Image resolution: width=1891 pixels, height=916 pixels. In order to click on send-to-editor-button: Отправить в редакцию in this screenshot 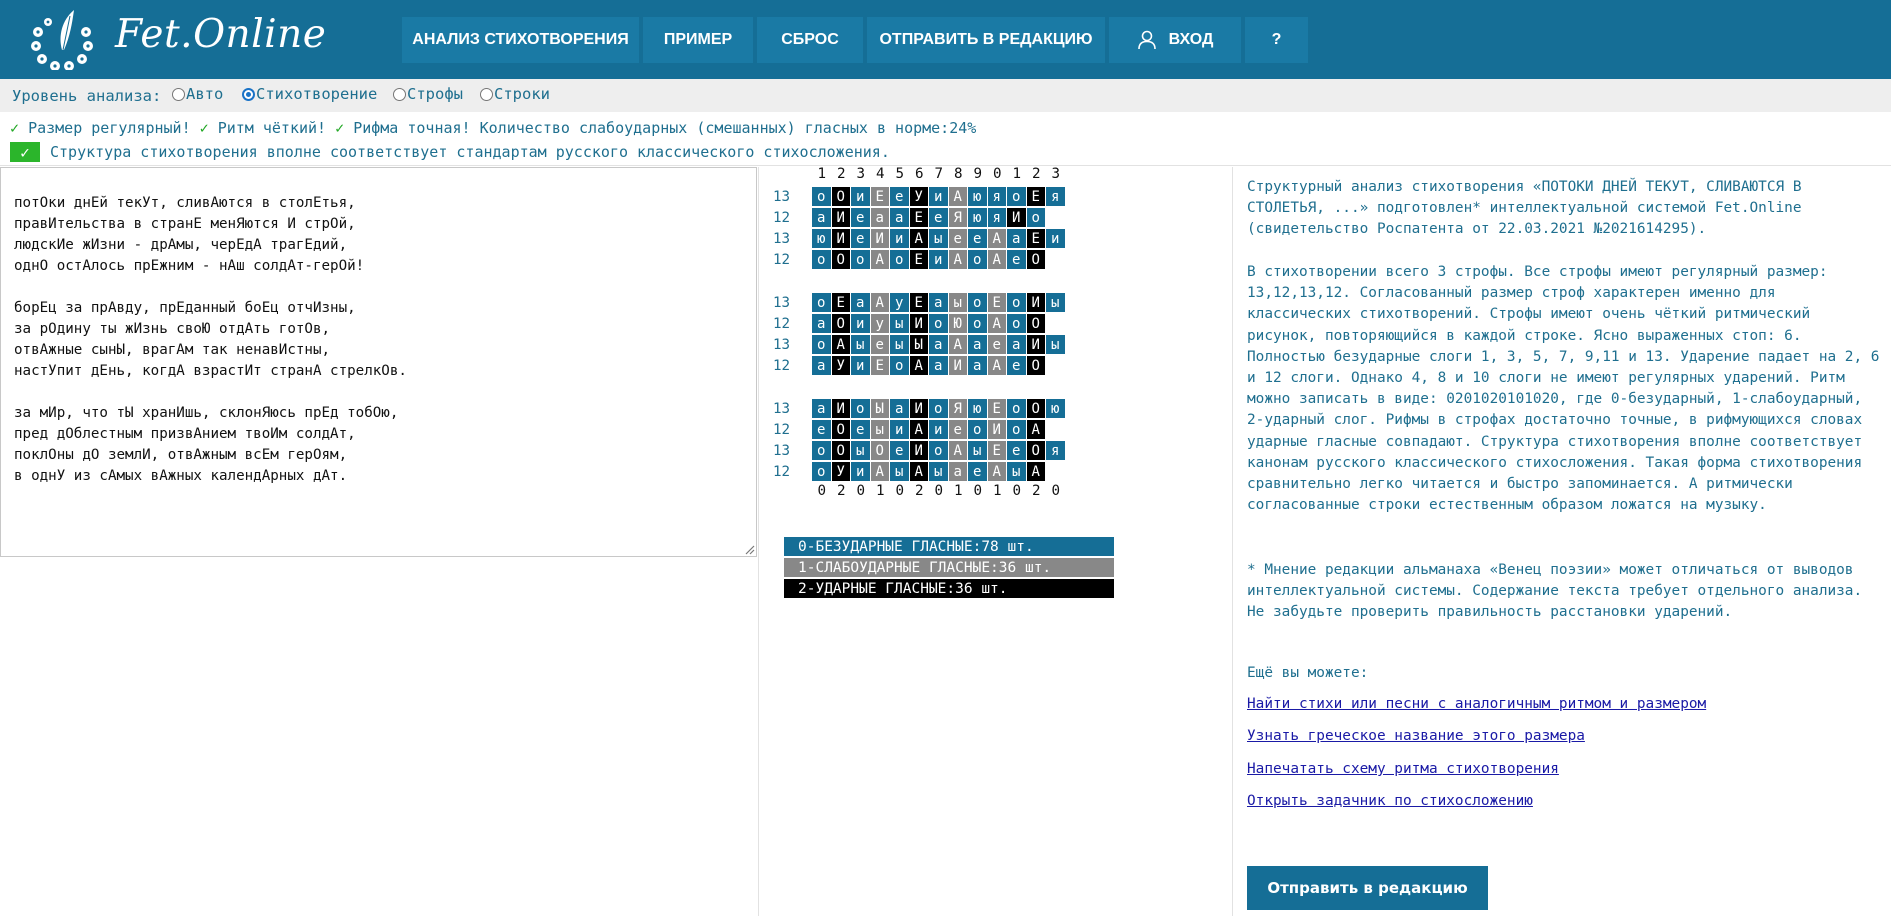, I will do `click(1367, 888)`.